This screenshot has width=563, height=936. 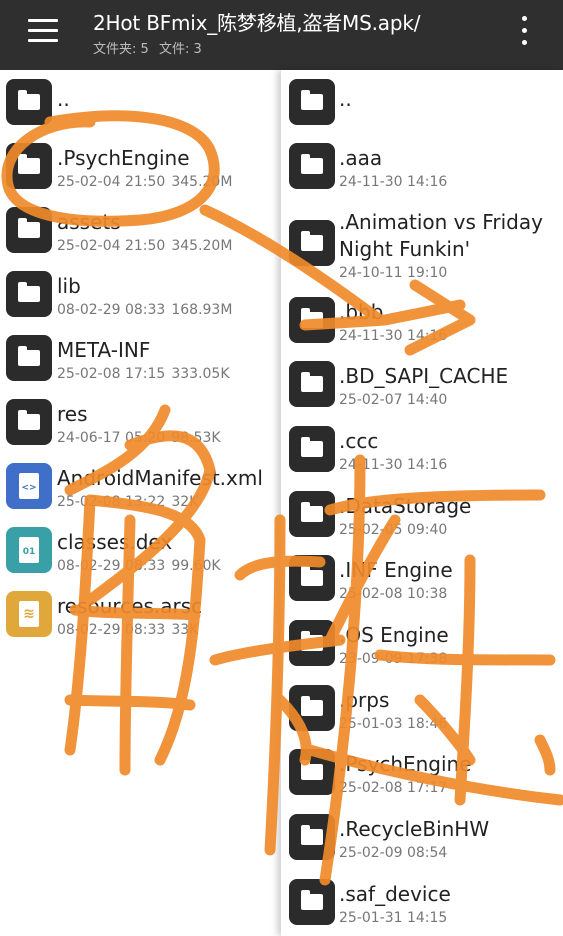 I want to click on item-date: 24-11-30 14:16, so click(x=393, y=465).